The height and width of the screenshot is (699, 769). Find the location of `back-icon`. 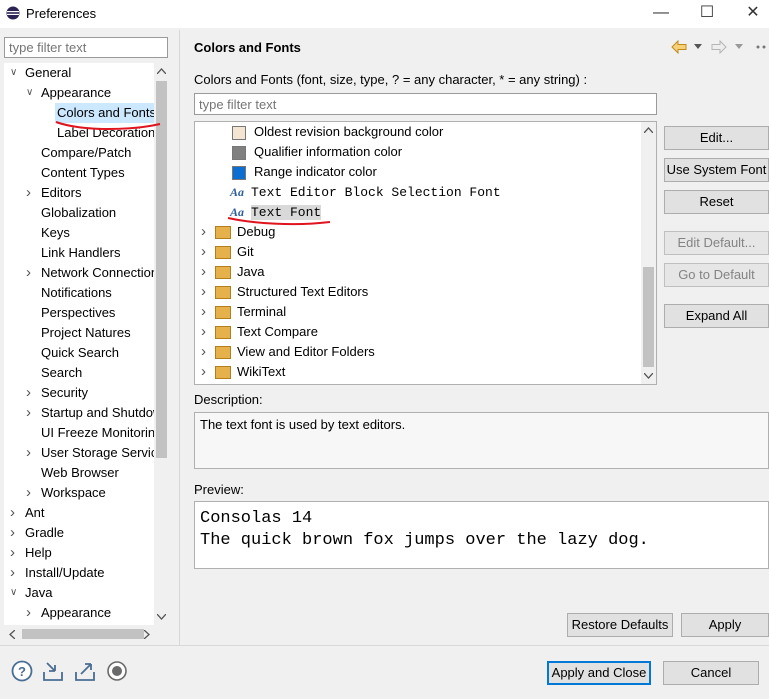

back-icon is located at coordinates (679, 47).